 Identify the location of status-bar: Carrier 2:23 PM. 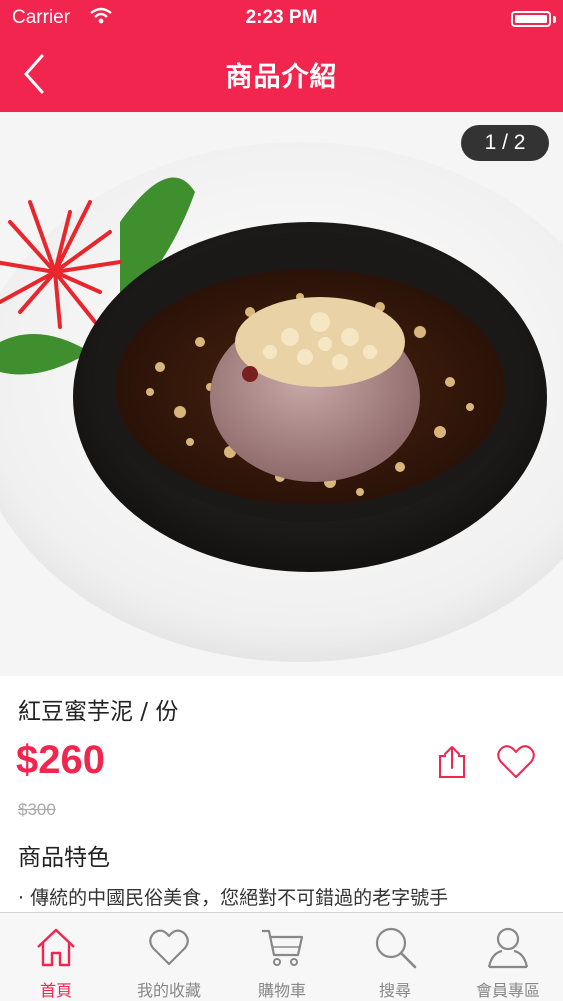
(281, 18).